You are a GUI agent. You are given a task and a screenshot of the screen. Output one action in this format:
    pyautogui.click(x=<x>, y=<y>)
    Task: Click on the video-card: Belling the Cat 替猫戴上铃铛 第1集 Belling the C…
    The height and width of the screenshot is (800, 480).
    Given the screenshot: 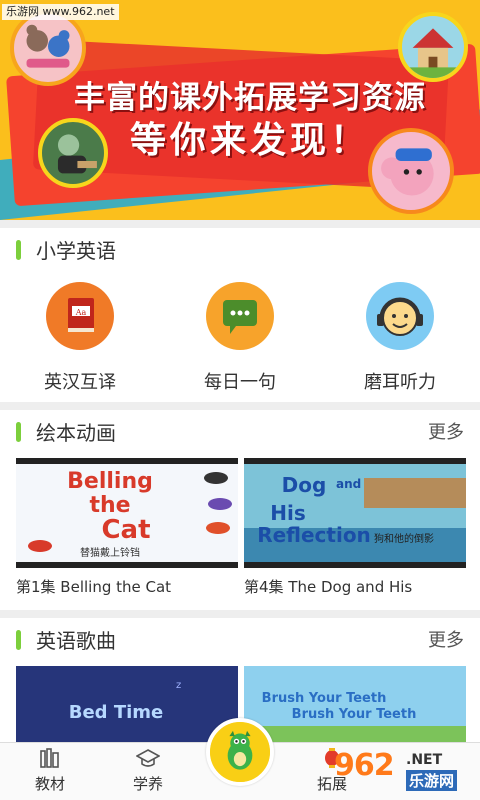 What is the action you would take?
    pyautogui.click(x=127, y=527)
    